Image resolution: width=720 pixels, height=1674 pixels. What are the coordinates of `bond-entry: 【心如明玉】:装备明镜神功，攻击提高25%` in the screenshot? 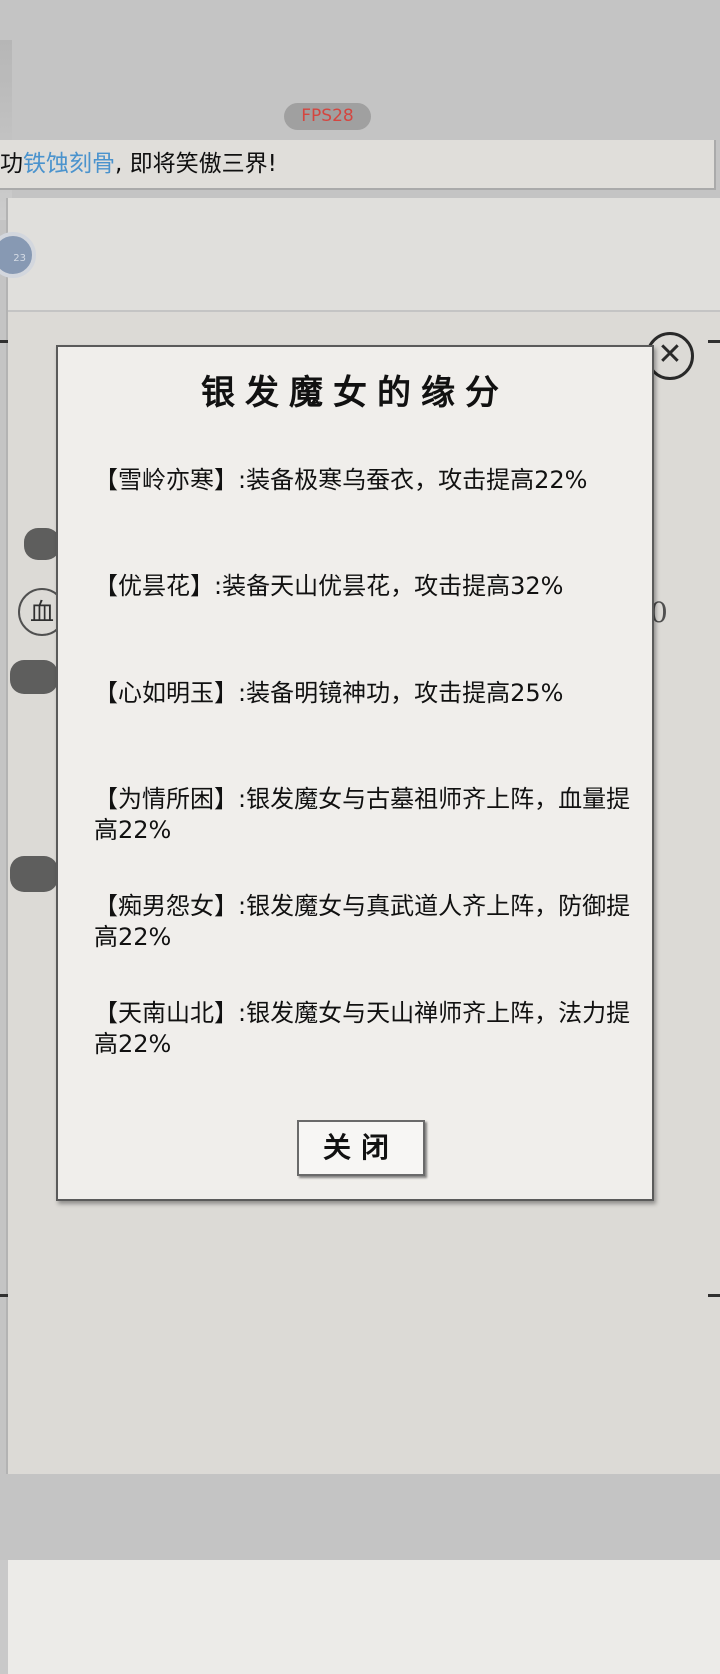 It's located at (329, 693).